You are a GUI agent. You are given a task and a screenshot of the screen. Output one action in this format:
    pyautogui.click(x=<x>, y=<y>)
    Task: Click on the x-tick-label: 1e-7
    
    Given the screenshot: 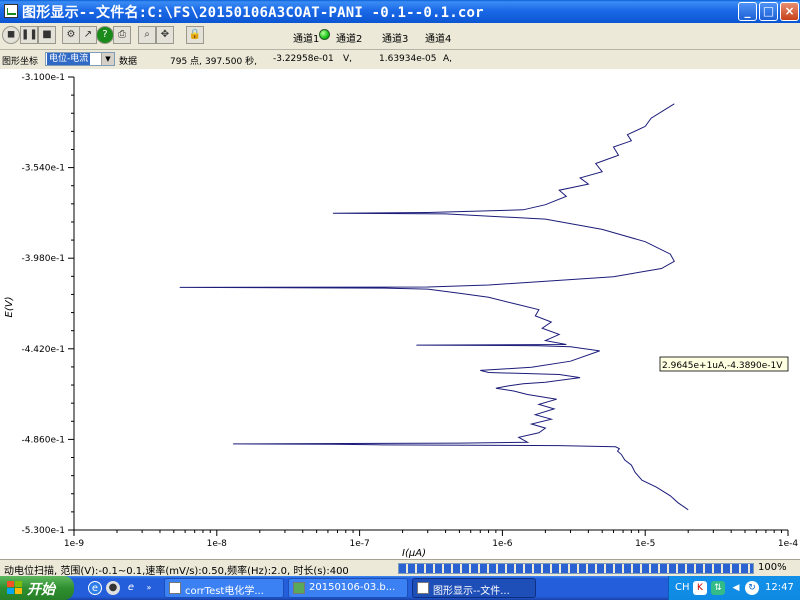 What is the action you would take?
    pyautogui.click(x=359, y=544)
    